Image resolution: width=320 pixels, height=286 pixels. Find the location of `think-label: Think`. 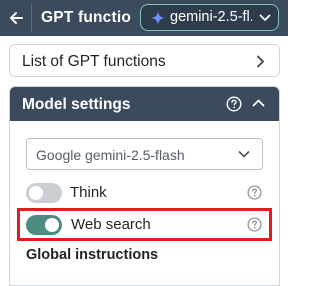

think-label: Think is located at coordinates (88, 192).